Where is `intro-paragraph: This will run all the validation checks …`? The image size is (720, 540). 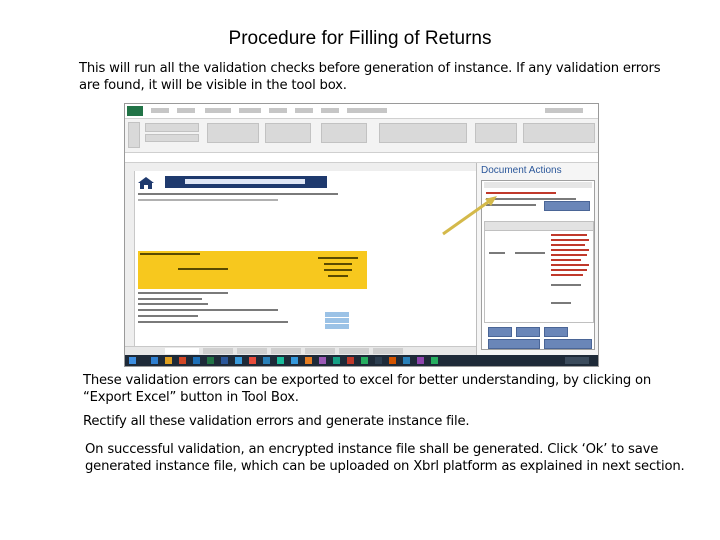 intro-paragraph: This will run all the validation checks … is located at coordinates (370, 77).